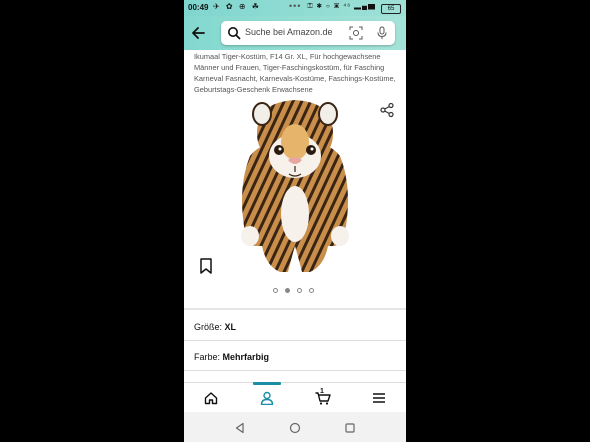 The image size is (590, 442). What do you see at coordinates (295, 397) in the screenshot?
I see `bottom-navigation: 1` at bounding box center [295, 397].